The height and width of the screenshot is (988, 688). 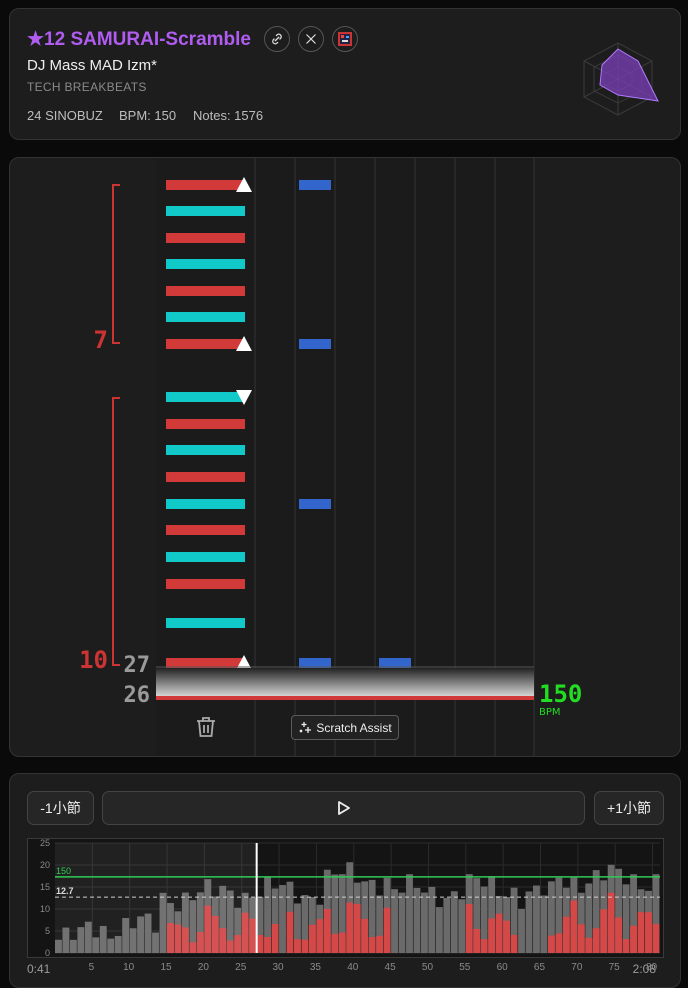 What do you see at coordinates (60, 808) in the screenshot?
I see `prev-measure-button: -1小節` at bounding box center [60, 808].